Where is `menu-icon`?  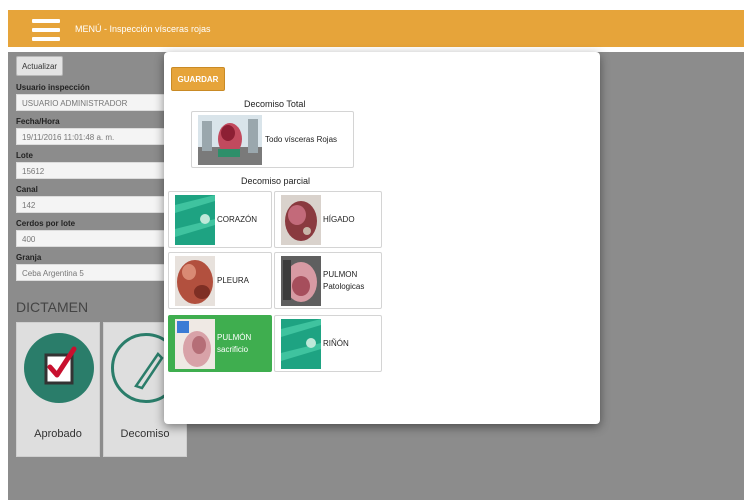 menu-icon is located at coordinates (46, 30).